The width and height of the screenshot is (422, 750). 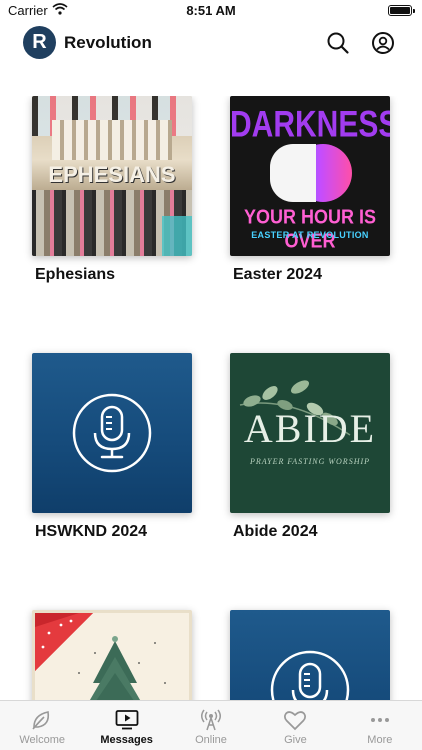 I want to click on battery-icon, so click(x=401, y=10).